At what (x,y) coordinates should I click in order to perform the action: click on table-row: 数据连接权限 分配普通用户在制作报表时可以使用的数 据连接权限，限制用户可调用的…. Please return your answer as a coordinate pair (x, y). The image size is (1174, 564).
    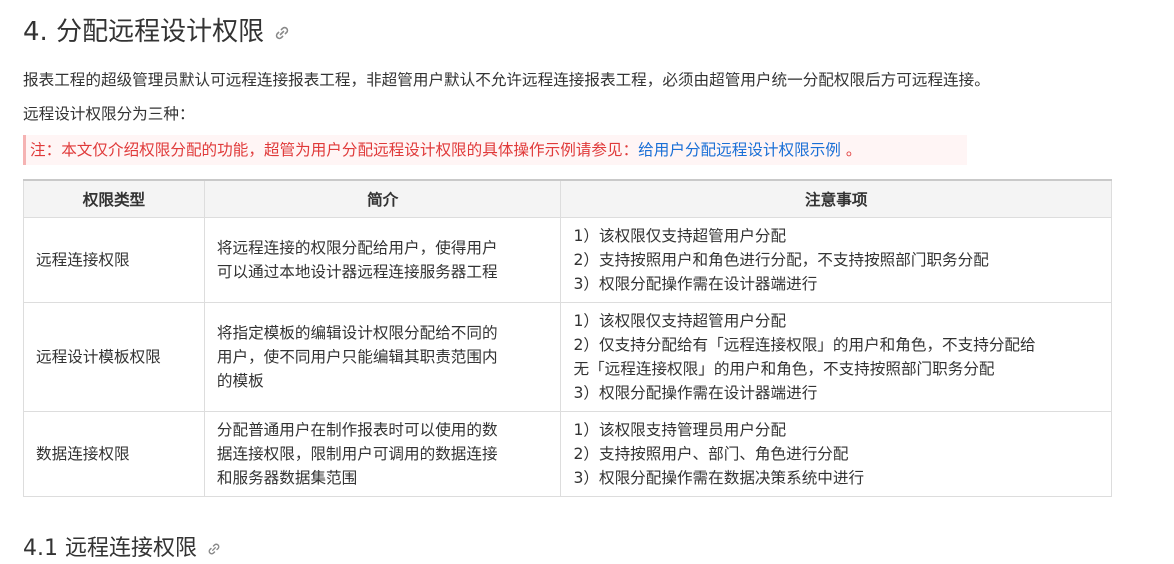
    Looking at the image, I should click on (567, 454).